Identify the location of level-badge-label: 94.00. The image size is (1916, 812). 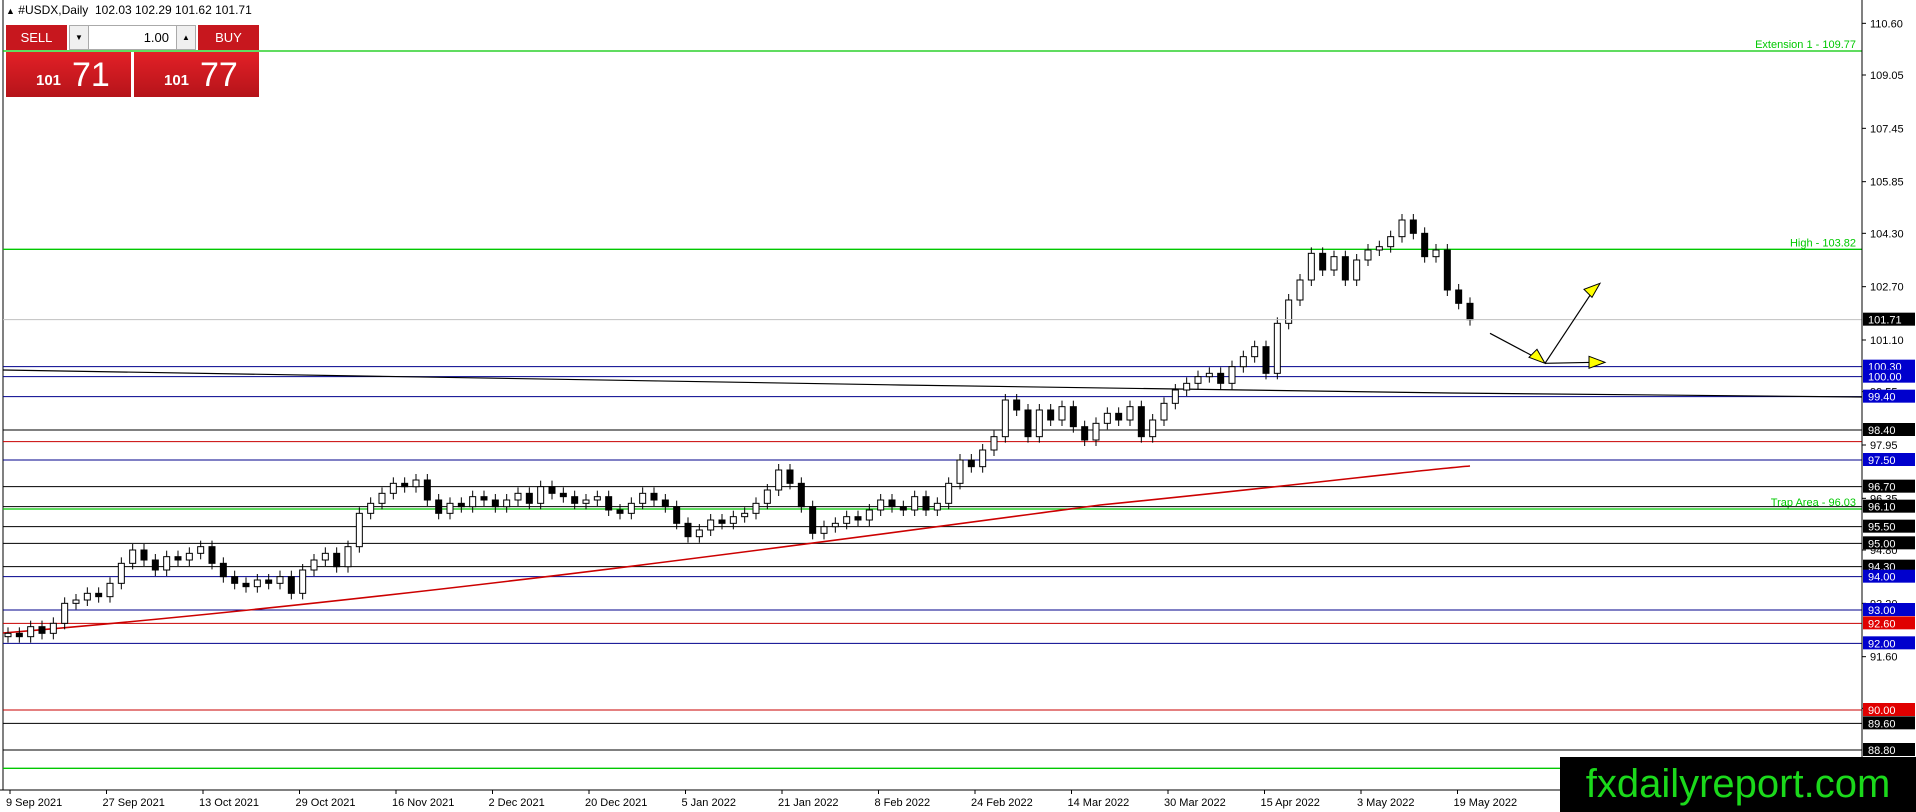
(1882, 578).